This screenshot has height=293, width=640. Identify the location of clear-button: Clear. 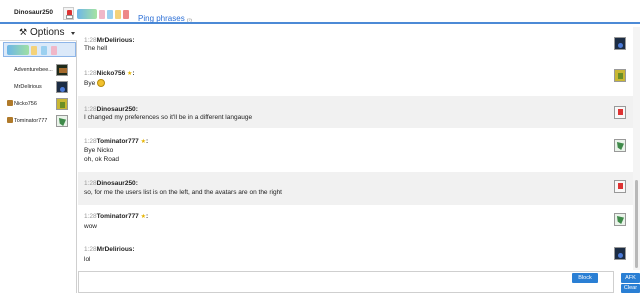
(630, 288).